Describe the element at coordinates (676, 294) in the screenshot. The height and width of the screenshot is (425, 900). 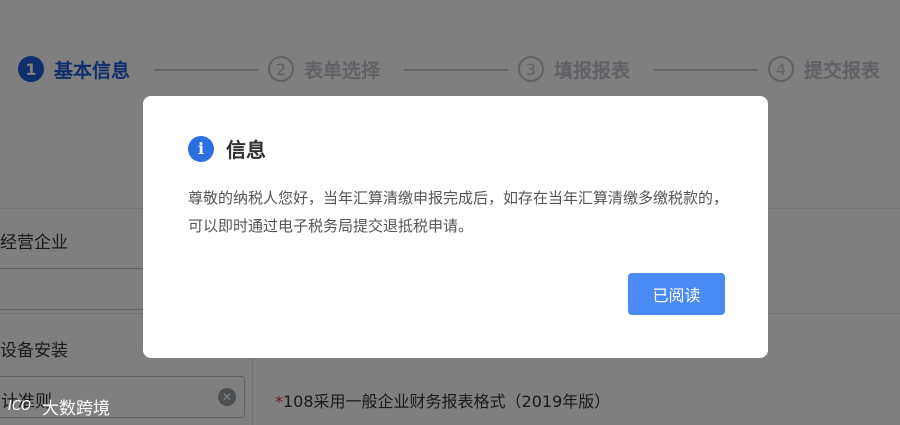
I see `confirm-read-button: 已阅读` at that location.